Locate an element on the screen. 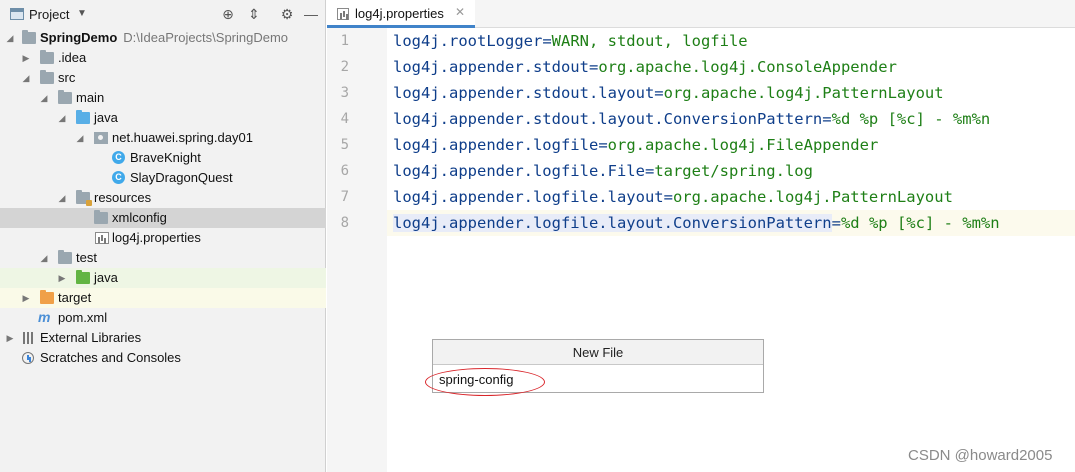 The image size is (1075, 472). property-value: org.apache.log4j.FileAppender is located at coordinates (743, 145).